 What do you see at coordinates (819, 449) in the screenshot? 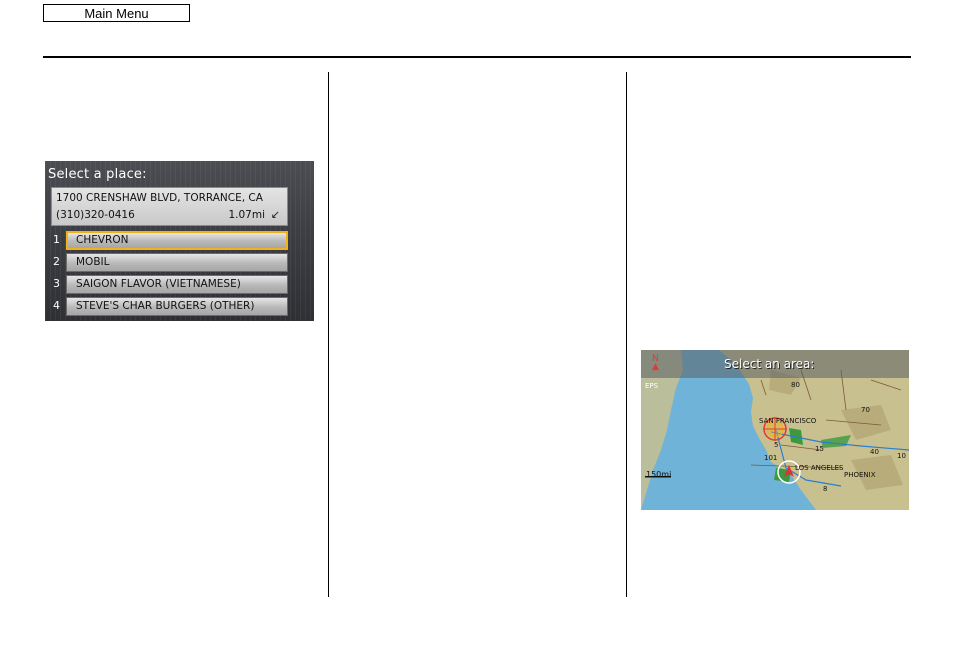
I see `highway-15-label: 15` at bounding box center [819, 449].